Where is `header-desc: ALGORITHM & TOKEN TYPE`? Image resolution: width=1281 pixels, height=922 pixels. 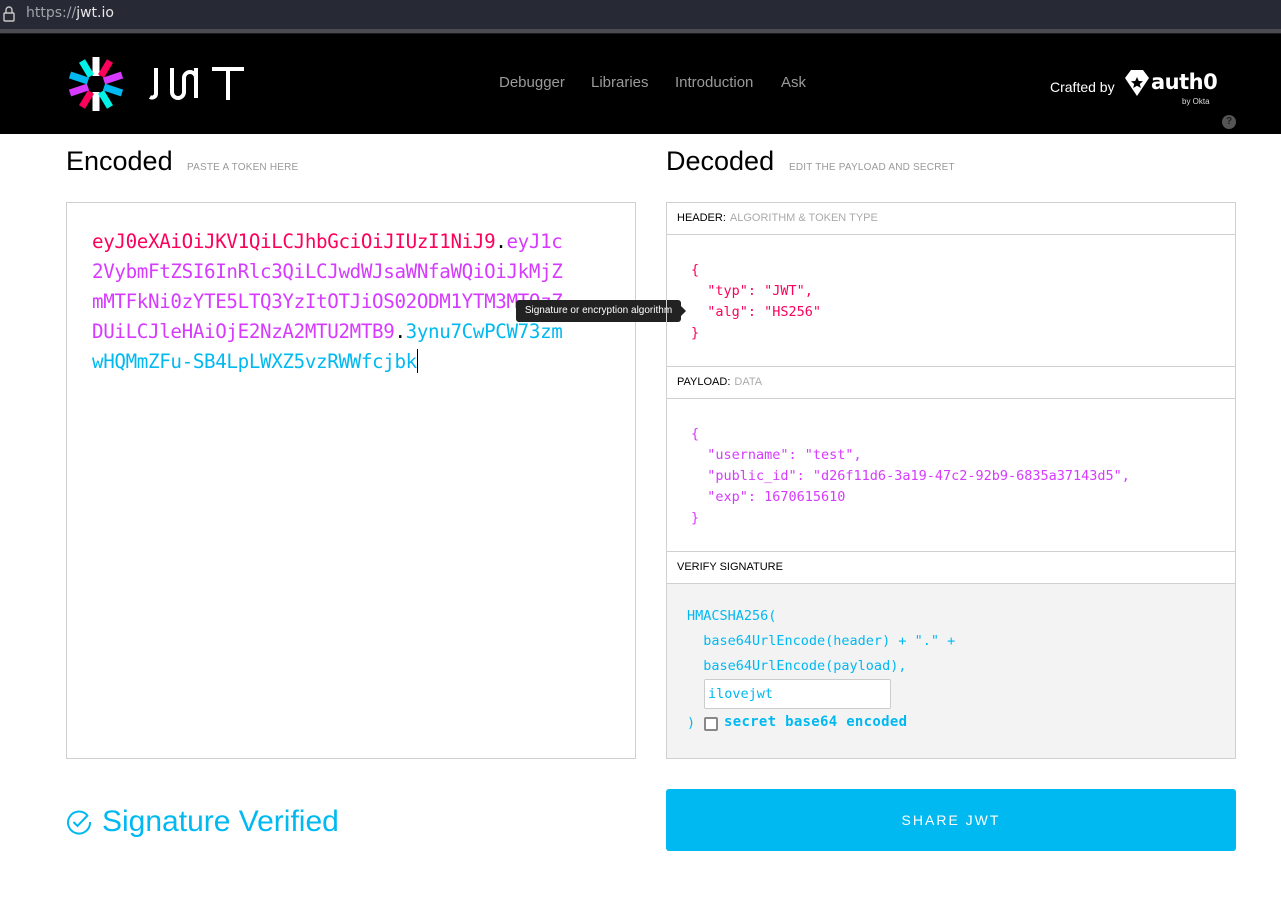 header-desc: ALGORITHM & TOKEN TYPE is located at coordinates (803, 218).